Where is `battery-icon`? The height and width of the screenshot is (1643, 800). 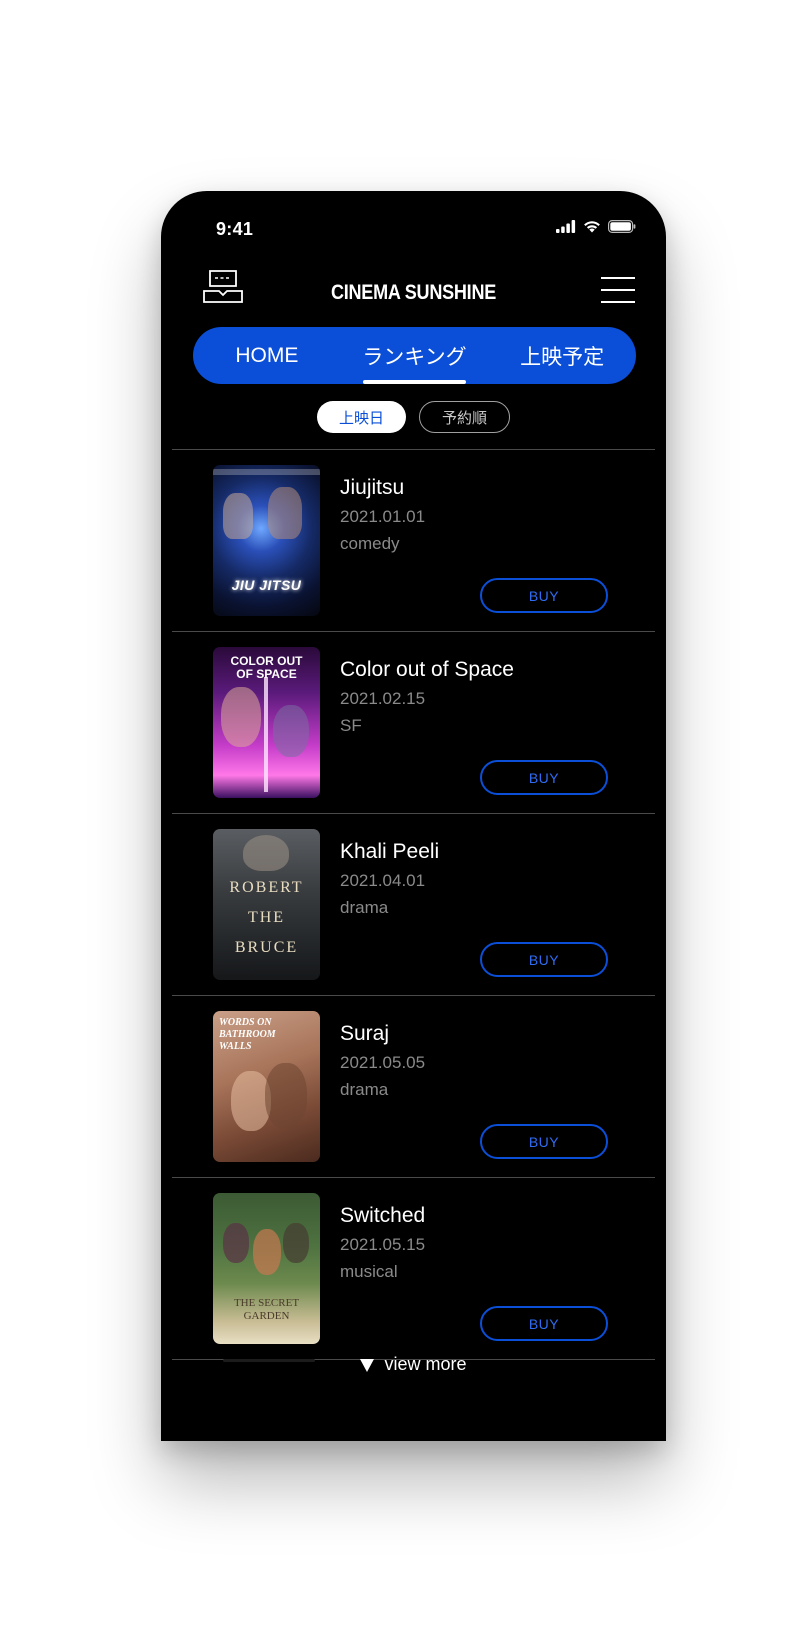
battery-icon is located at coordinates (622, 226).